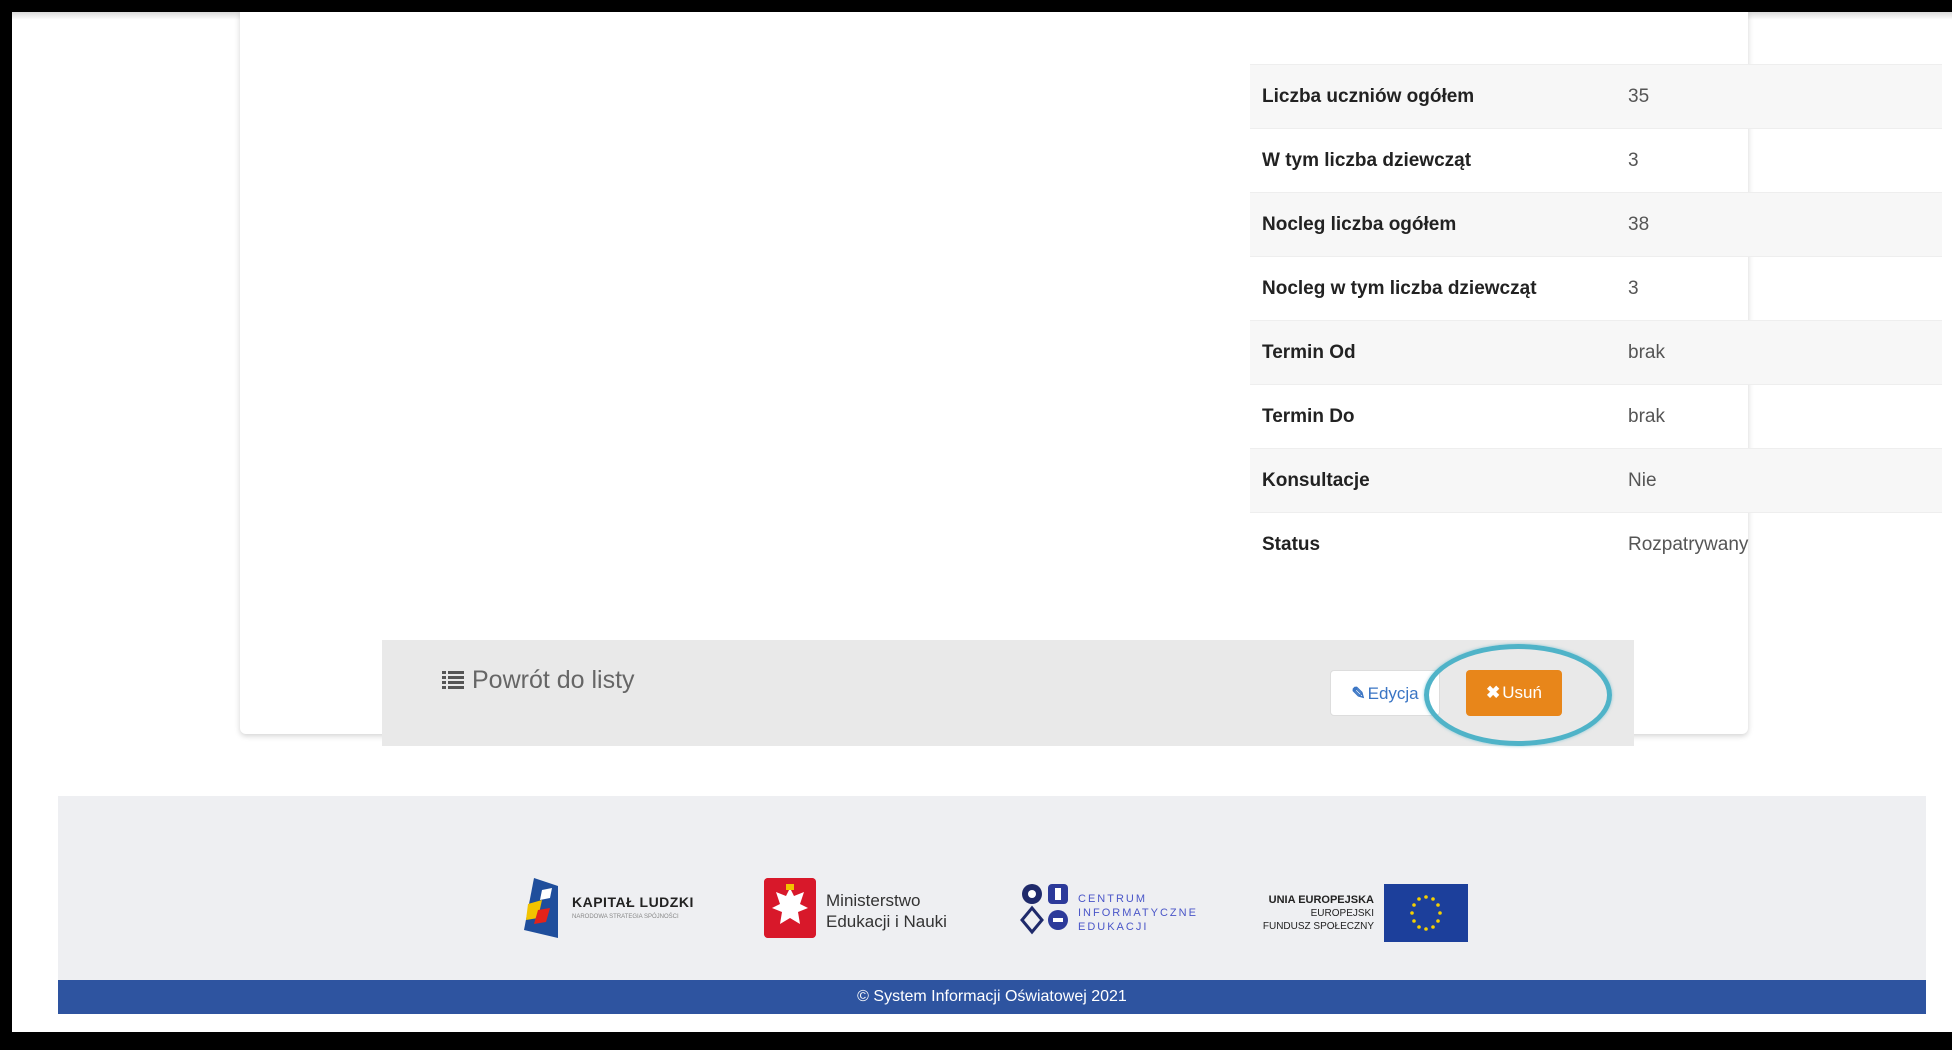 The image size is (1952, 1050). I want to click on men-line1: Ministerstwo, so click(873, 900).